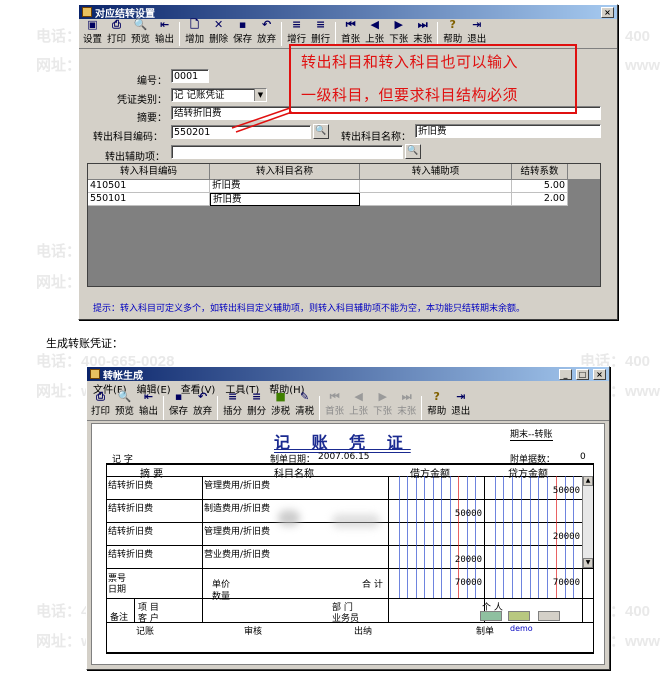 The width and height of the screenshot is (667, 684). What do you see at coordinates (237, 553) in the screenshot?
I see `entry-account: 营业费用/折旧费` at bounding box center [237, 553].